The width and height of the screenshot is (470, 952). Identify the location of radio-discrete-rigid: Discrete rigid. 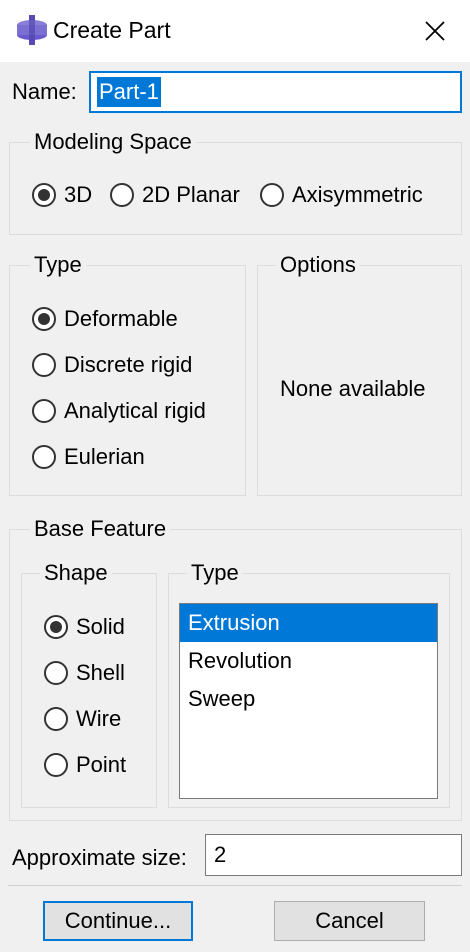
(112, 365).